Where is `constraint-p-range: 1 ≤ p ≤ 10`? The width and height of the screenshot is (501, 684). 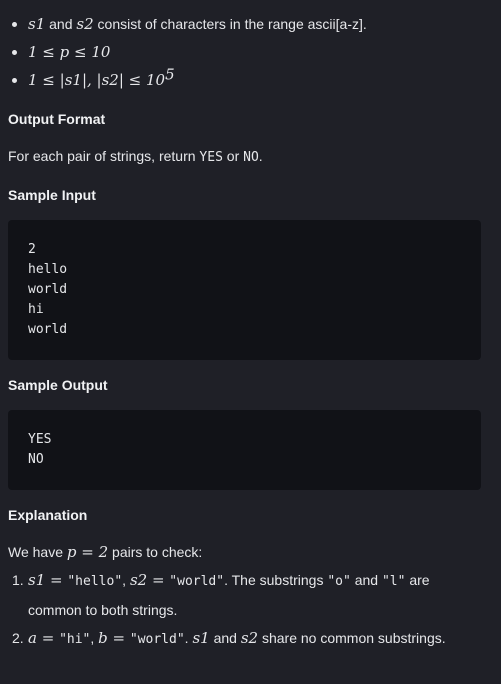 constraint-p-range: 1 ≤ p ≤ 10 is located at coordinates (188, 53).